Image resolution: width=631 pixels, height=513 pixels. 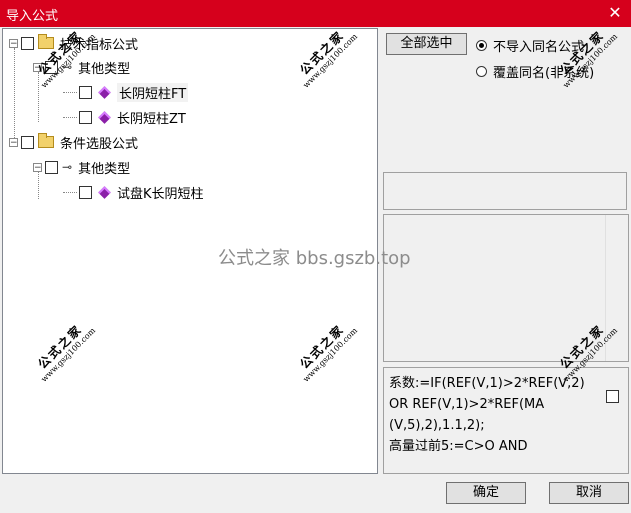 I want to click on tree-node-subtype-1: − ⊸ 其他类型, so click(x=81, y=67).